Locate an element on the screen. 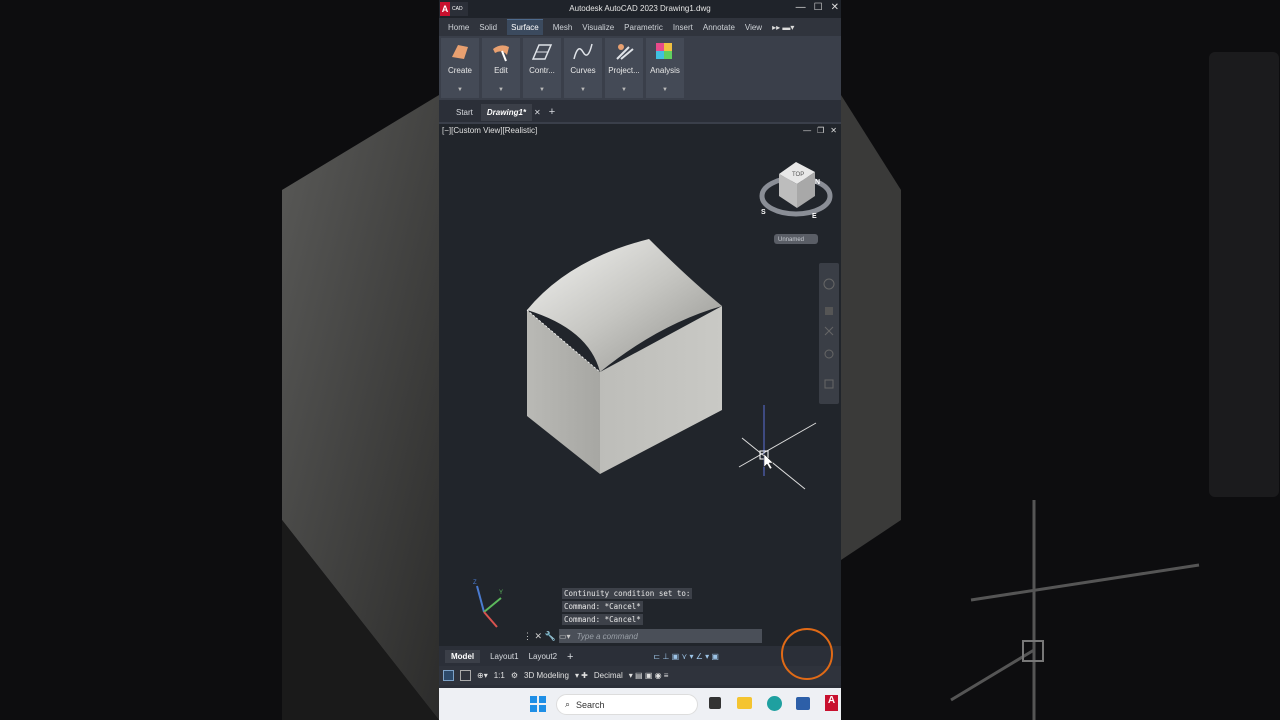 The width and height of the screenshot is (1280, 720). panel-label: Curves is located at coordinates (583, 70).